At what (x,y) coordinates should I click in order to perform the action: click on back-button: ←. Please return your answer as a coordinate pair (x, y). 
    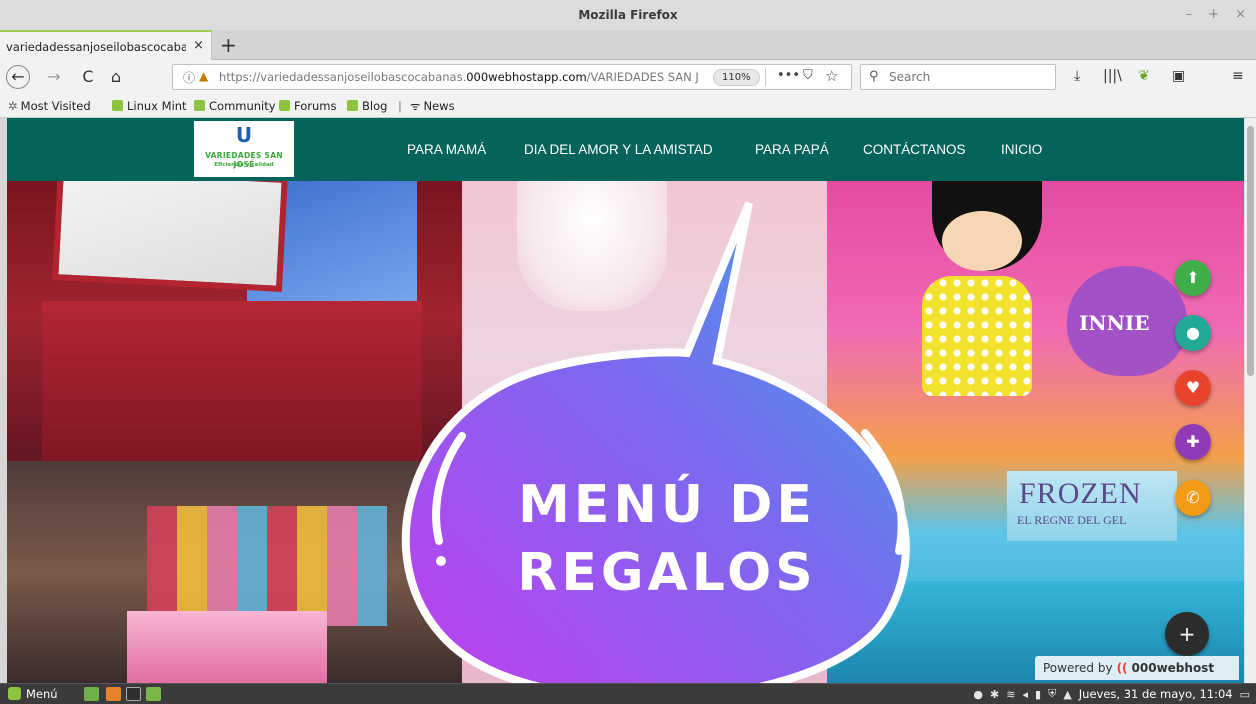
    Looking at the image, I should click on (18, 77).